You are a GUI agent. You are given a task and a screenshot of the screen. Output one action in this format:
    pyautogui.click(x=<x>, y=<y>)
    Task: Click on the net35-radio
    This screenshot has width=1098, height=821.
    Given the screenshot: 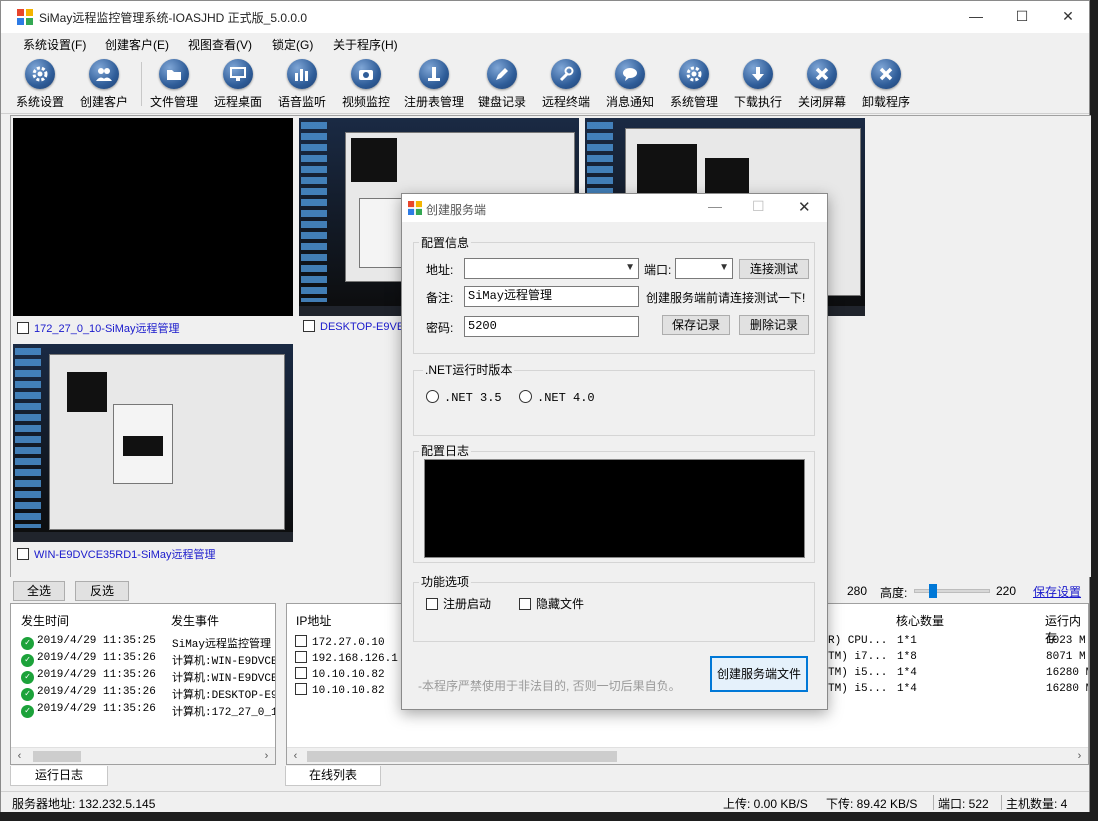 What is the action you would take?
    pyautogui.click(x=432, y=396)
    